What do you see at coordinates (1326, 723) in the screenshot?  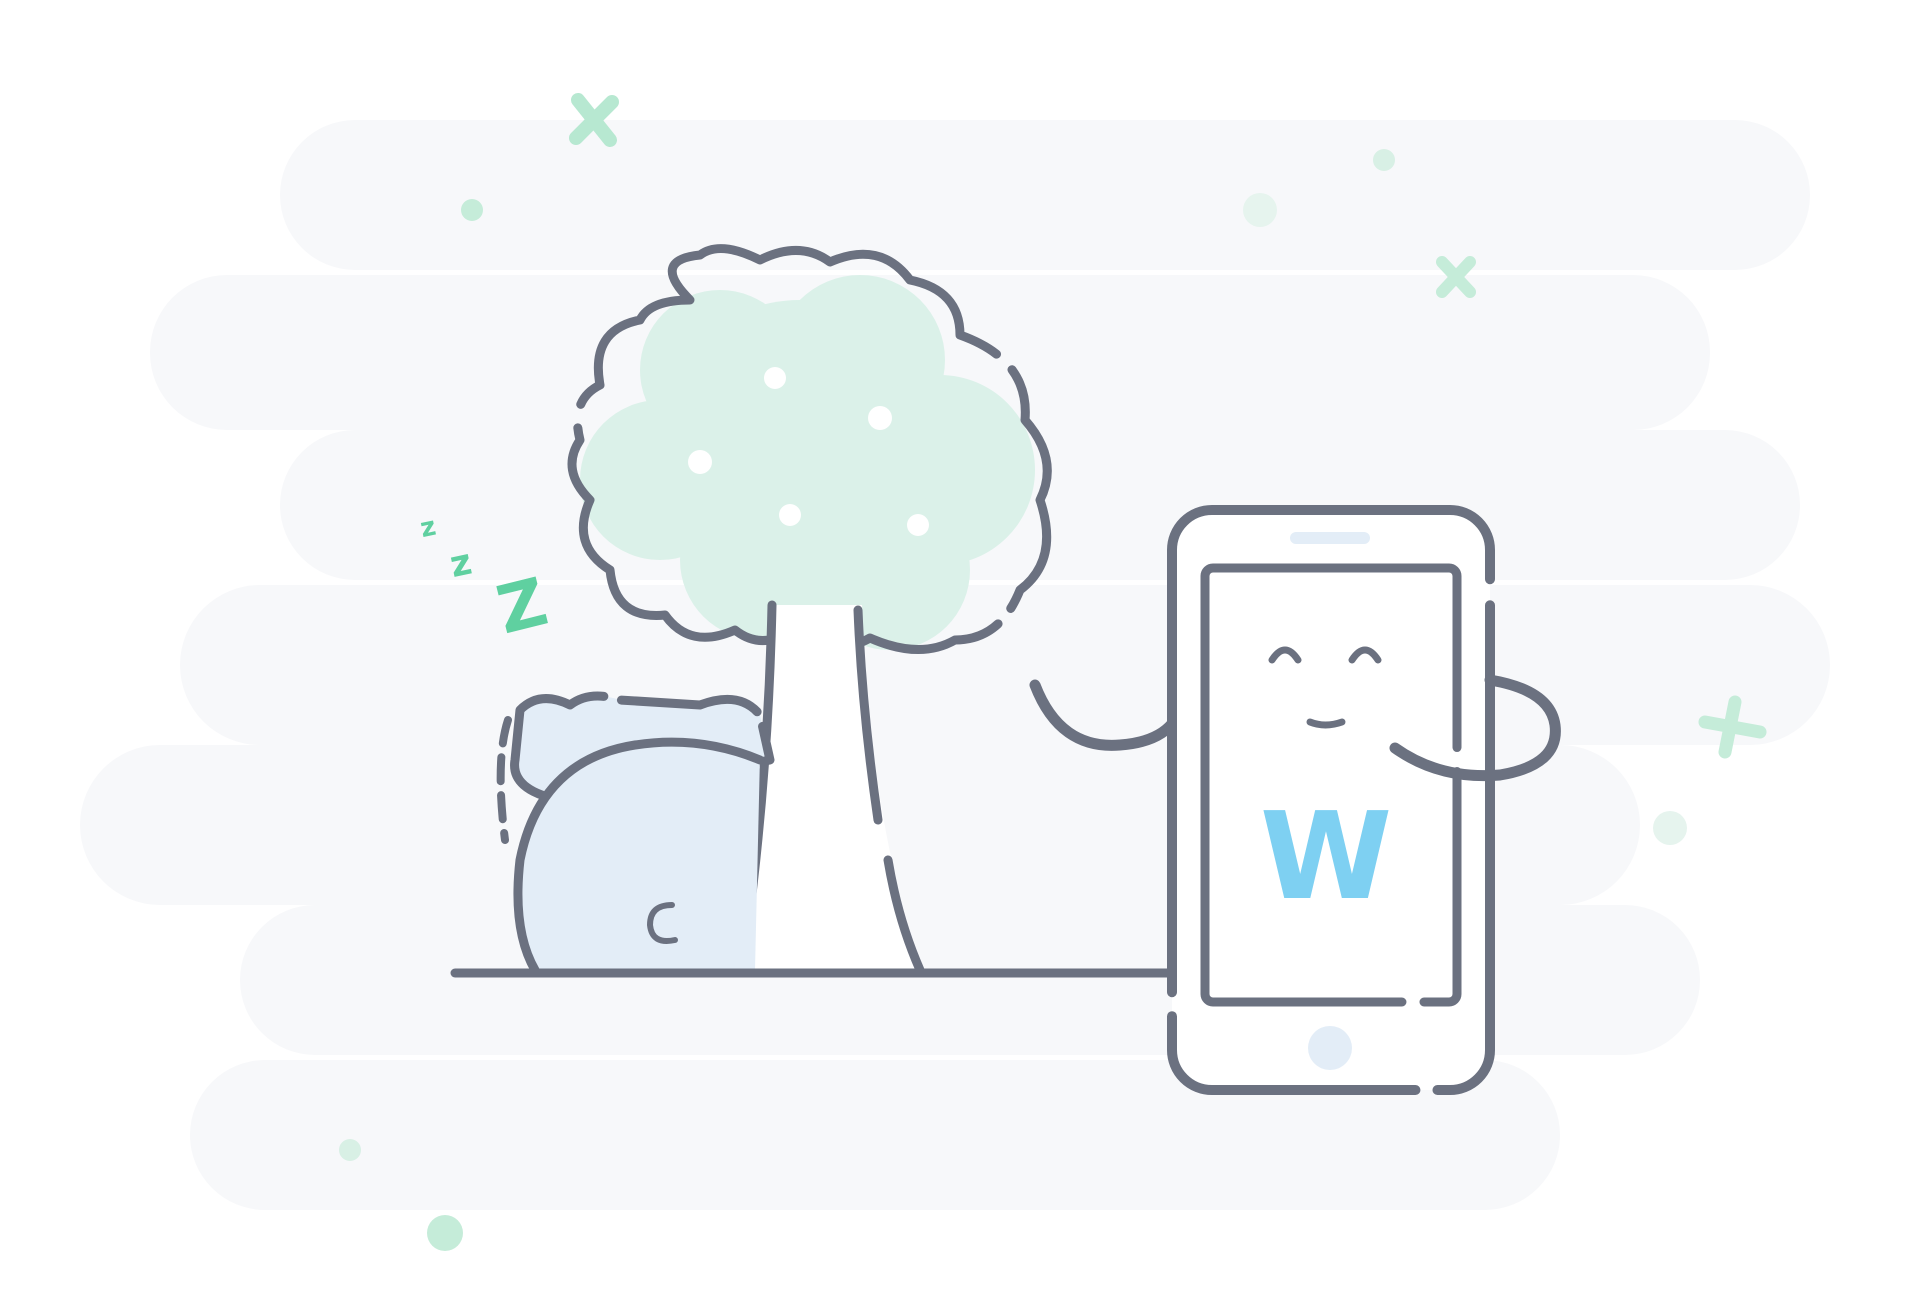 I see `phone-mouth` at bounding box center [1326, 723].